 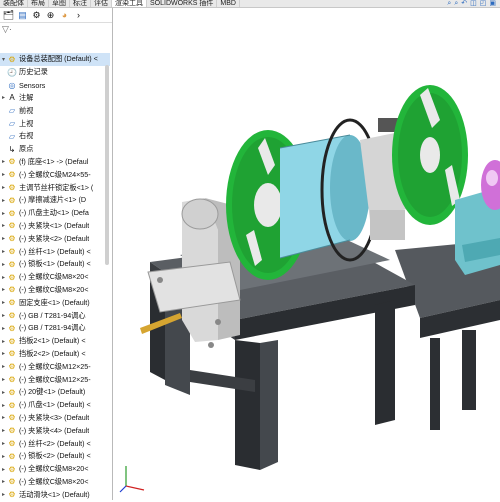 I want to click on tree-item-label: (-) 丝杆<2> (Default) <, so click(x=55, y=443).